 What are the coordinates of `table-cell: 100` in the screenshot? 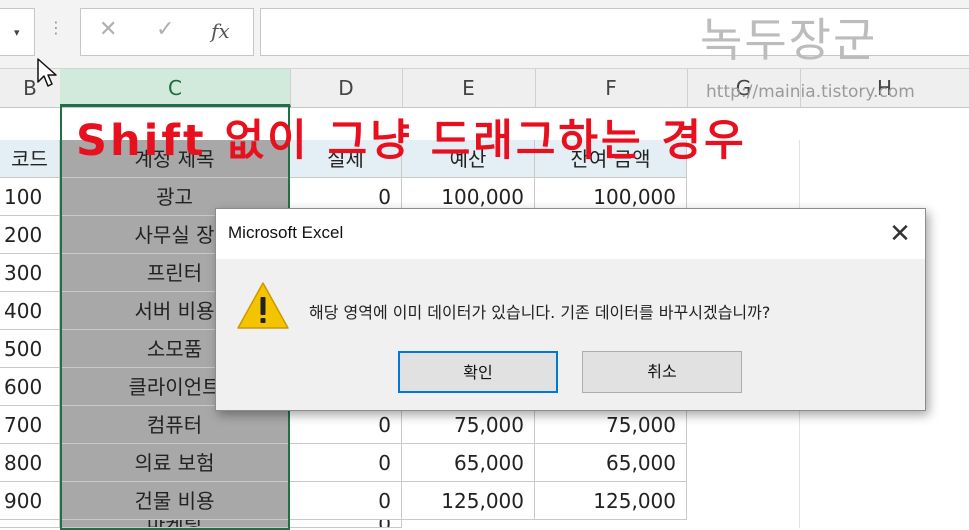 It's located at (30, 197).